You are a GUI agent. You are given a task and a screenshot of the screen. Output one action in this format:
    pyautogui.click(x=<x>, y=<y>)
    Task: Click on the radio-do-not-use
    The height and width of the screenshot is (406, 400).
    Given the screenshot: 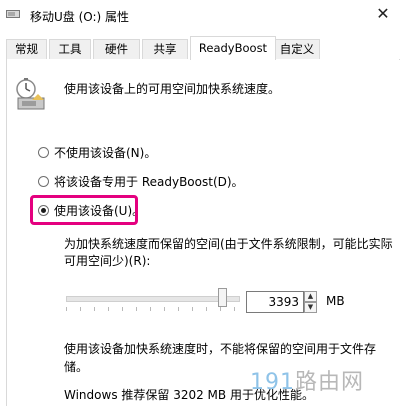 What is the action you would take?
    pyautogui.click(x=43, y=152)
    